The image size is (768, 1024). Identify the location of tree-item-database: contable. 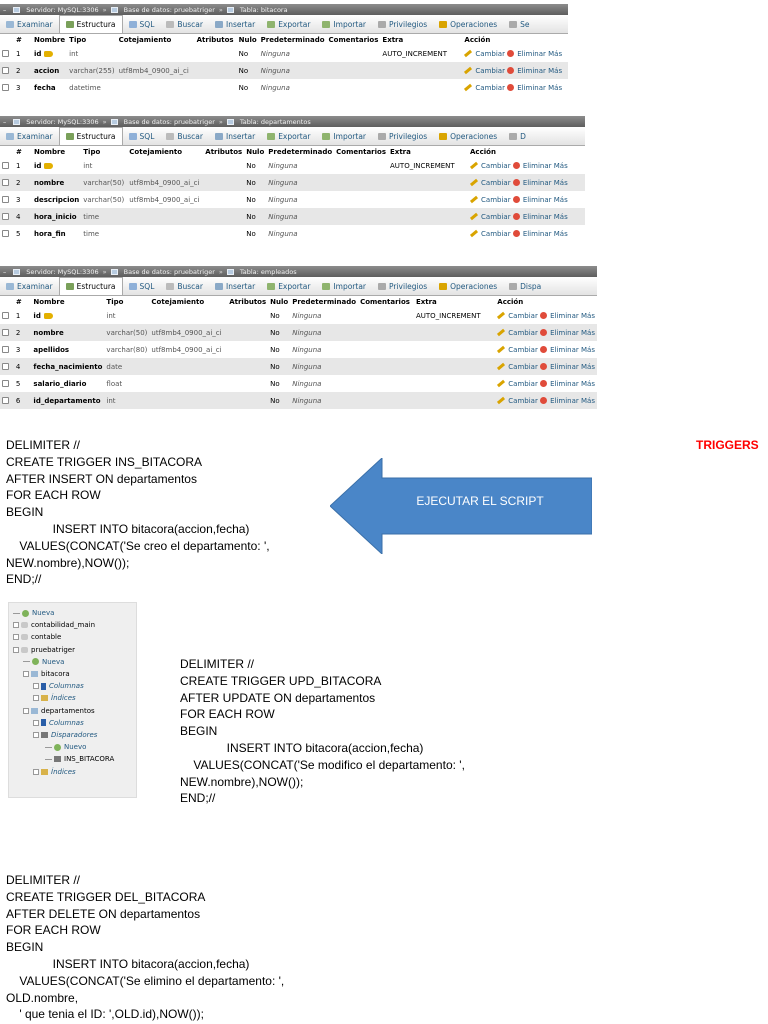
(72, 637).